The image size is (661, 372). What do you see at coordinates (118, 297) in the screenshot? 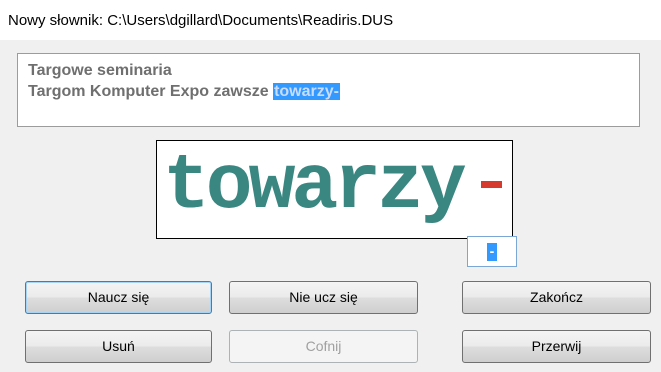
I see `learn-button: Naucz się` at bounding box center [118, 297].